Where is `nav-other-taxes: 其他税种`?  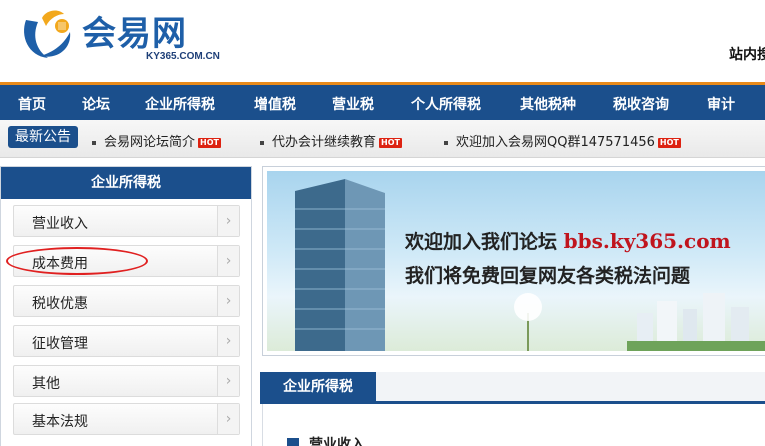 nav-other-taxes: 其他税种 is located at coordinates (548, 104).